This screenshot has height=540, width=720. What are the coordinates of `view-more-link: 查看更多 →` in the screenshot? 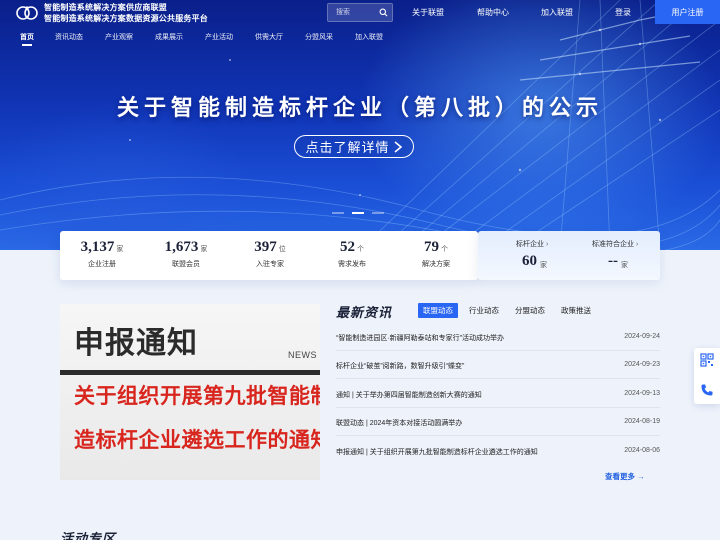 It's located at (625, 476).